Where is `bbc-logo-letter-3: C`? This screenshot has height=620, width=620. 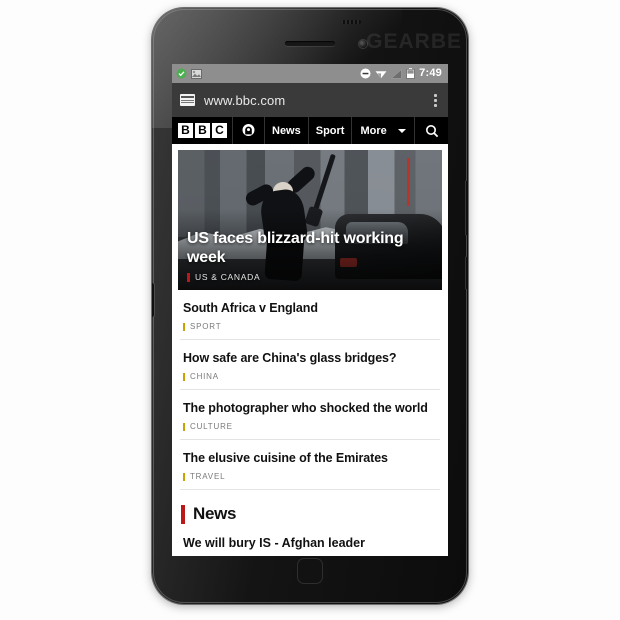 bbc-logo-letter-3: C is located at coordinates (219, 130).